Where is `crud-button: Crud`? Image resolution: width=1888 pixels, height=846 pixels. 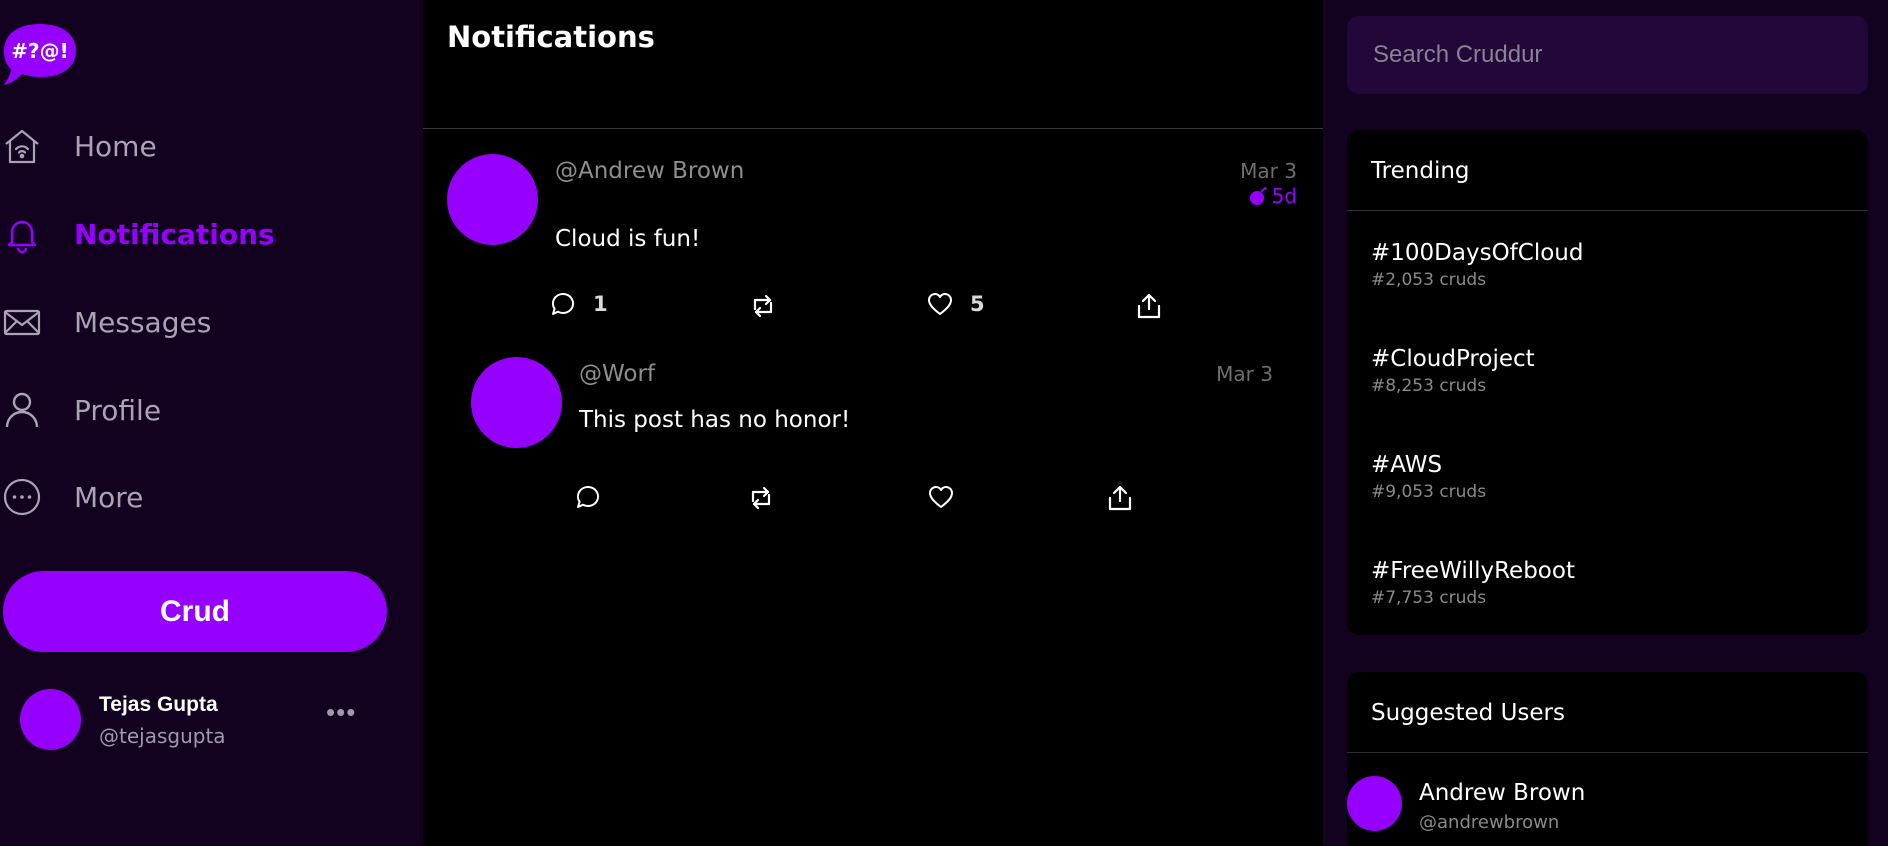 crud-button: Crud is located at coordinates (195, 611).